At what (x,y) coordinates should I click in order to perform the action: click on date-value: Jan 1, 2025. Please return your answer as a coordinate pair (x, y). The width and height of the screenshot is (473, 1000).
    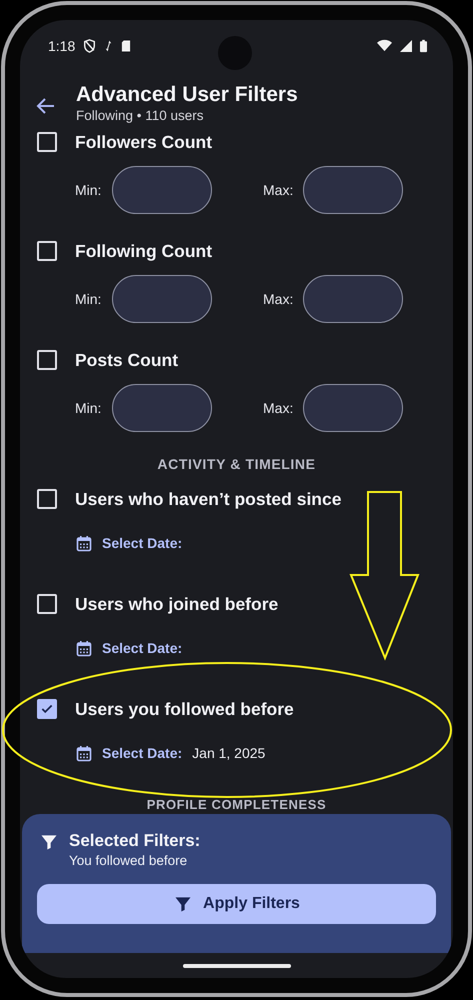
    Looking at the image, I should click on (229, 753).